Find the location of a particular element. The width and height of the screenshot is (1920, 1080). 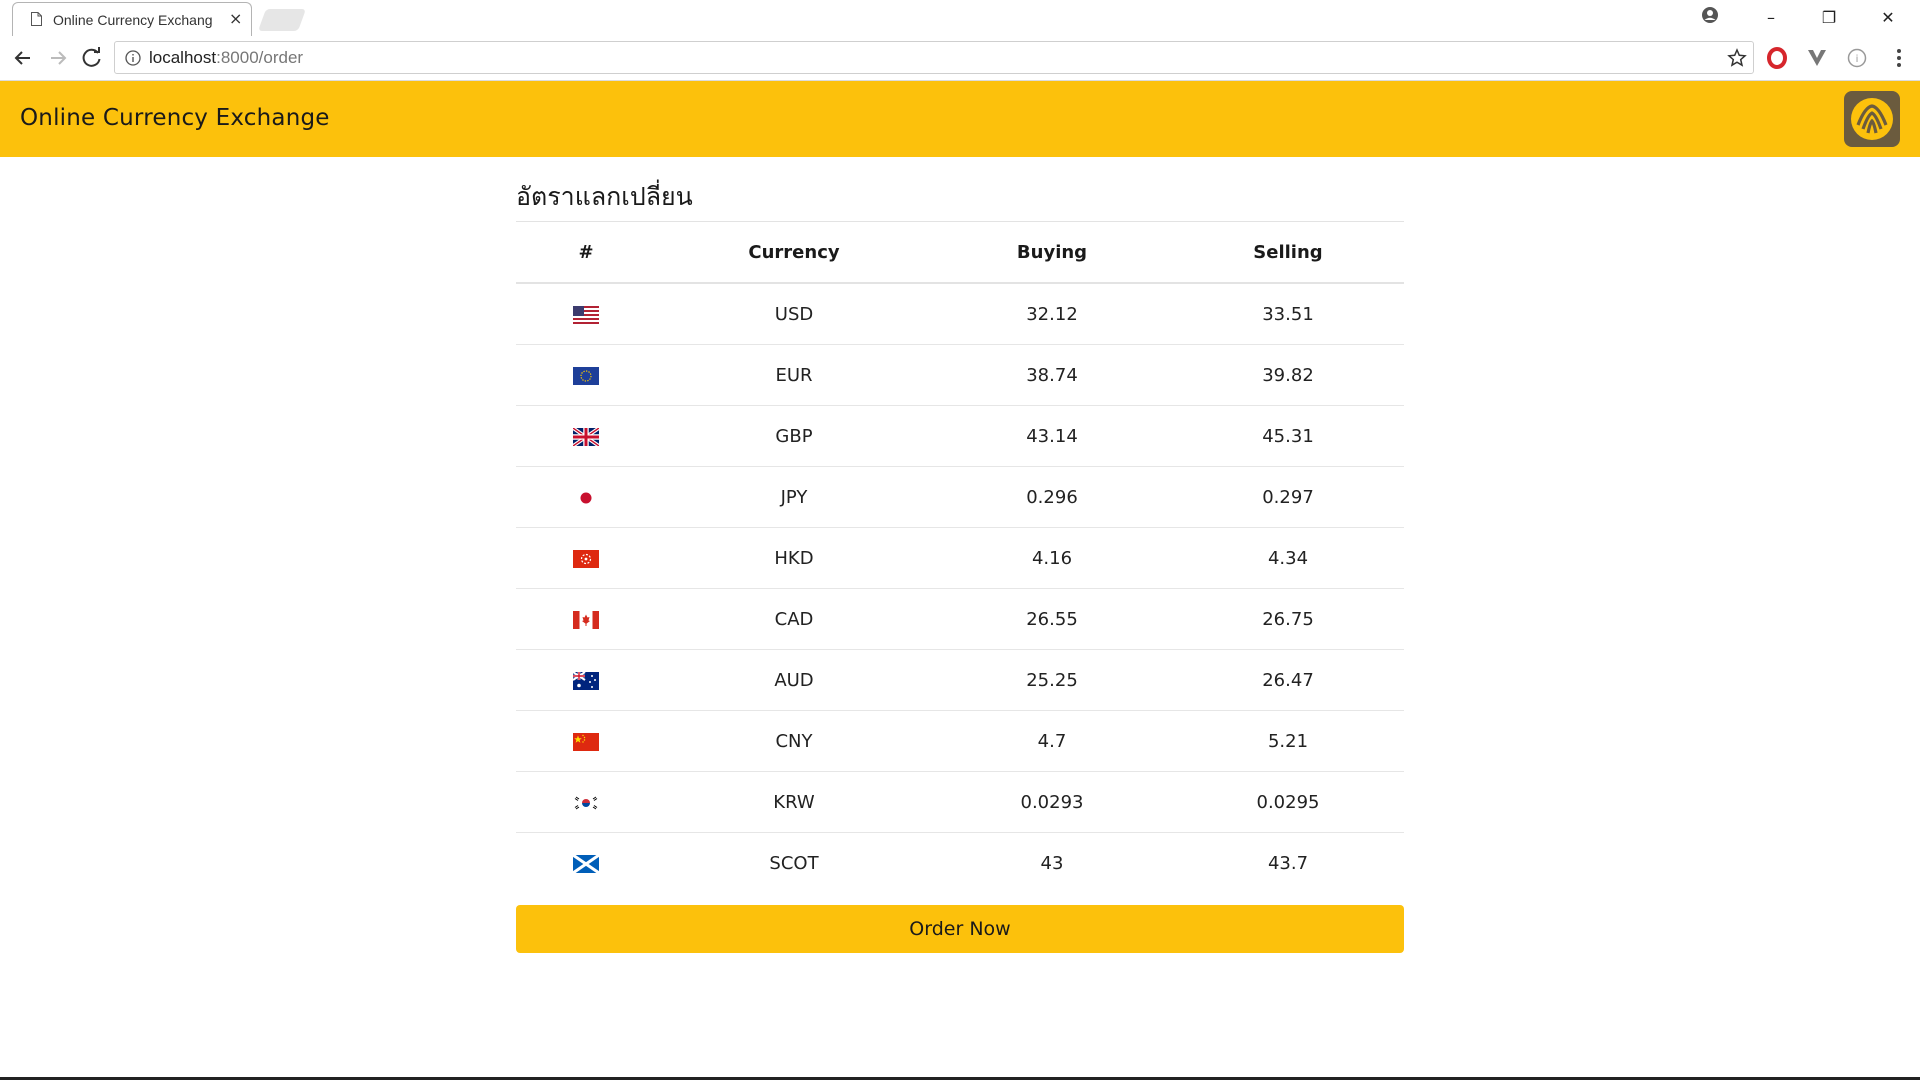

selling-rate: 26.75 is located at coordinates (1288, 619).